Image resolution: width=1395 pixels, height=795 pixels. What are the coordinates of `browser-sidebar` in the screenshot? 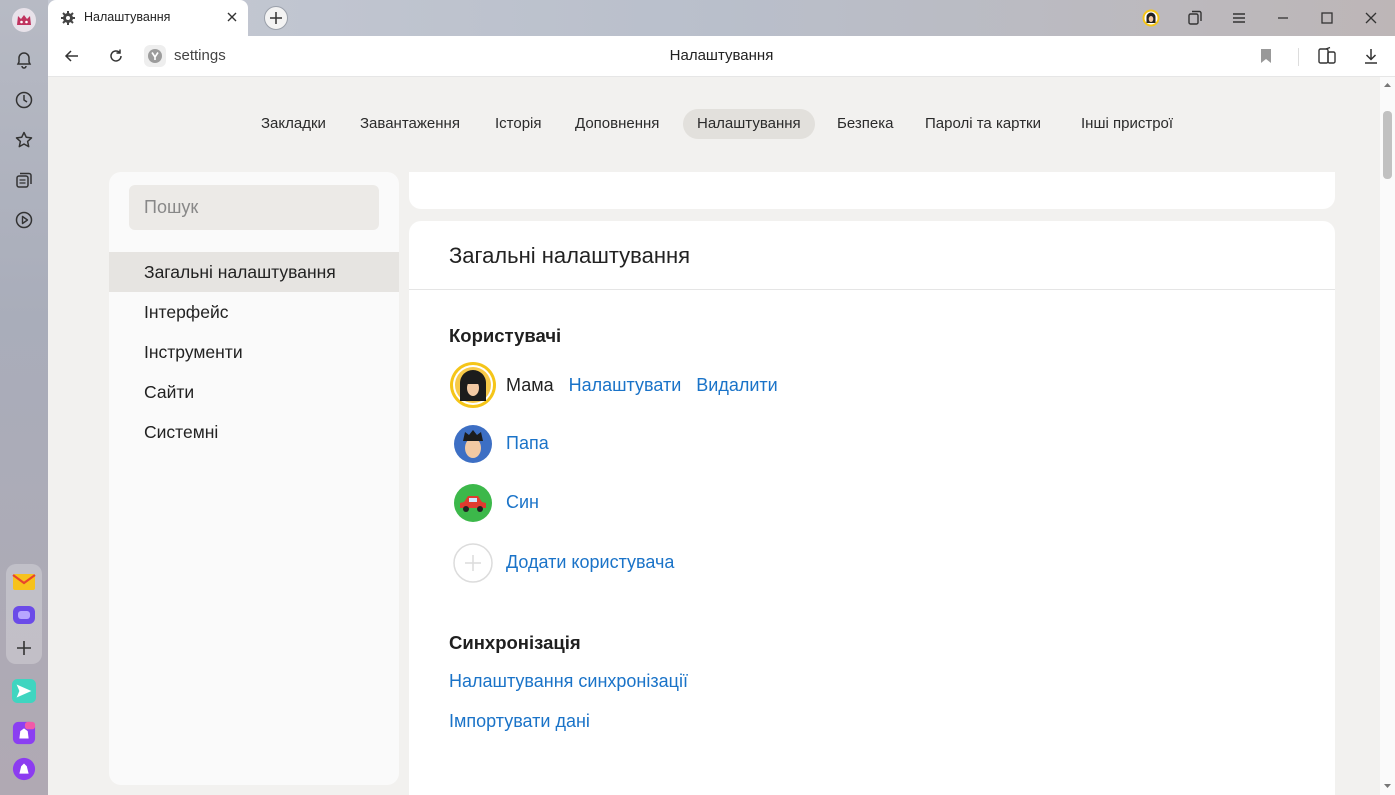 It's located at (24, 397).